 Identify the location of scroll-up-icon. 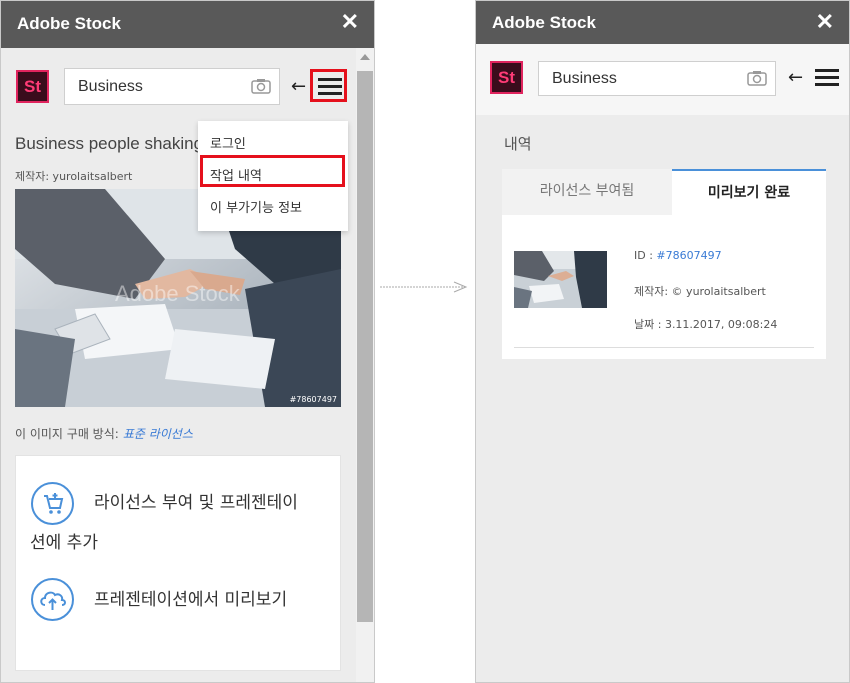
(365, 57).